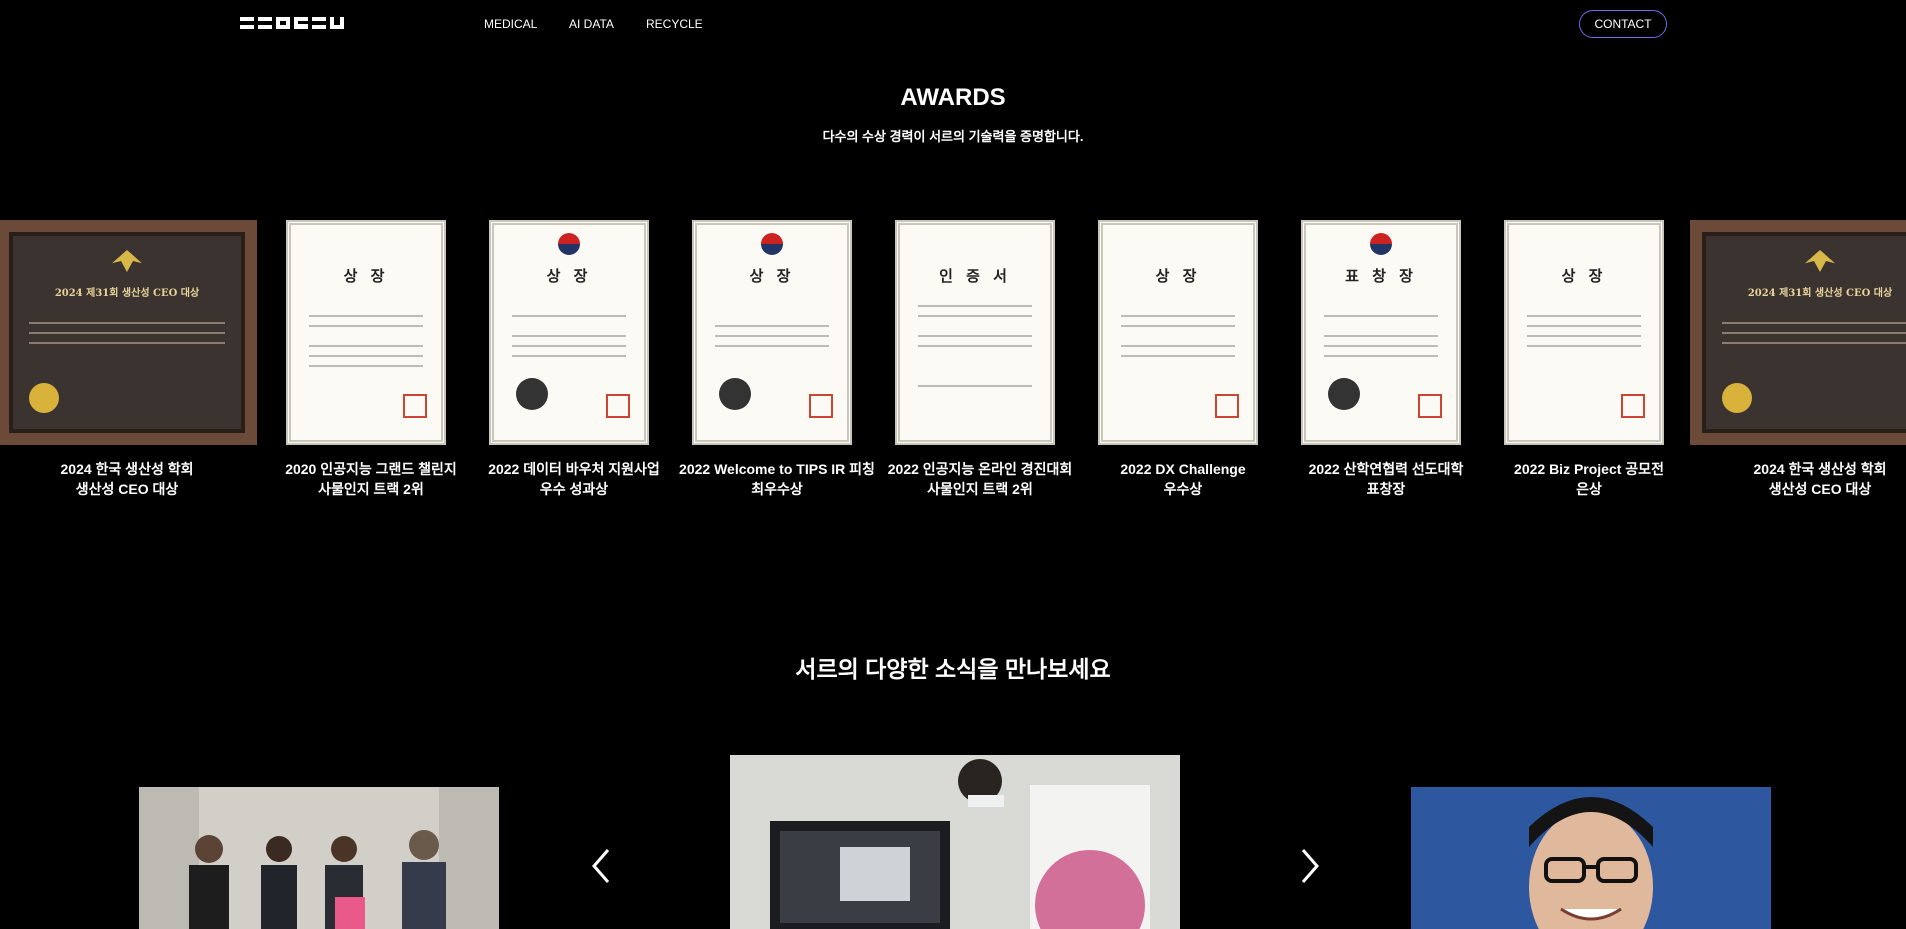 The image size is (1906, 929). I want to click on contact-button: CONTACT, so click(1623, 24).